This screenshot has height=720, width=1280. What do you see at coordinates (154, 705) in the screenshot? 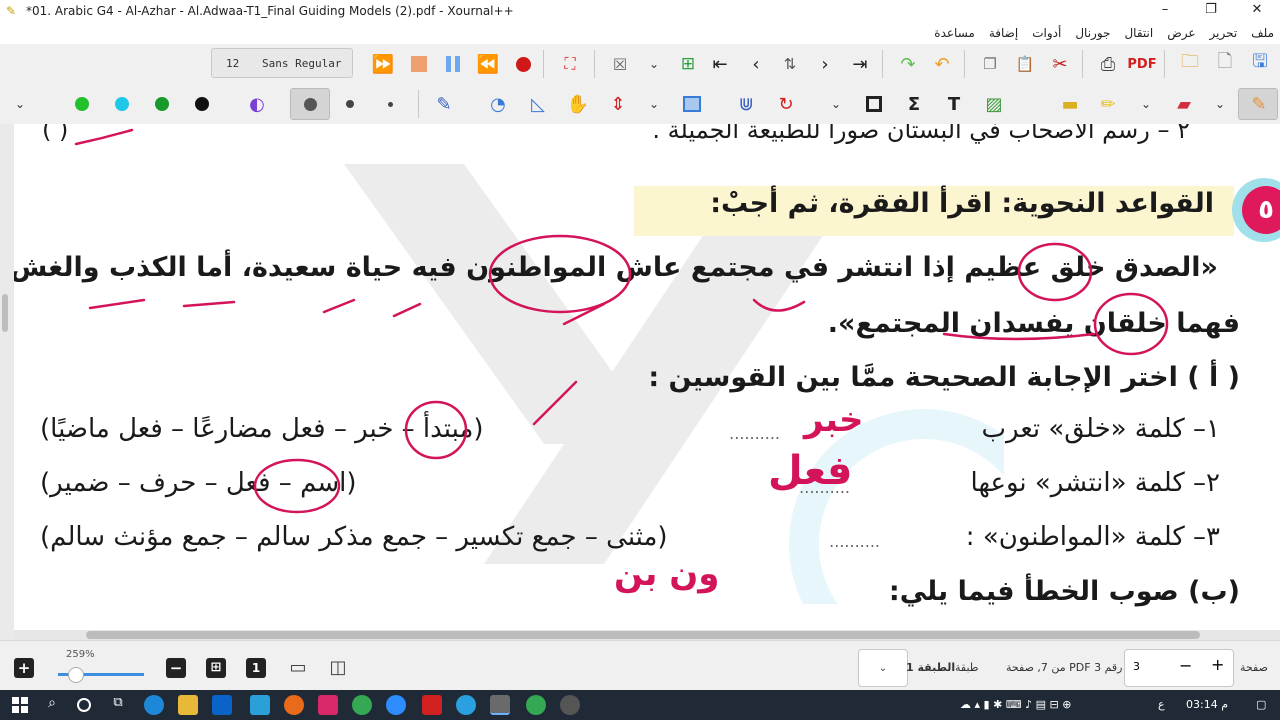
I see `edge-browser-icon` at bounding box center [154, 705].